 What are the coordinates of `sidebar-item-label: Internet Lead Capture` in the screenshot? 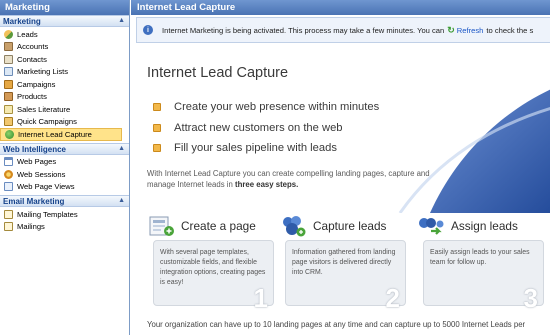 It's located at (55, 134).